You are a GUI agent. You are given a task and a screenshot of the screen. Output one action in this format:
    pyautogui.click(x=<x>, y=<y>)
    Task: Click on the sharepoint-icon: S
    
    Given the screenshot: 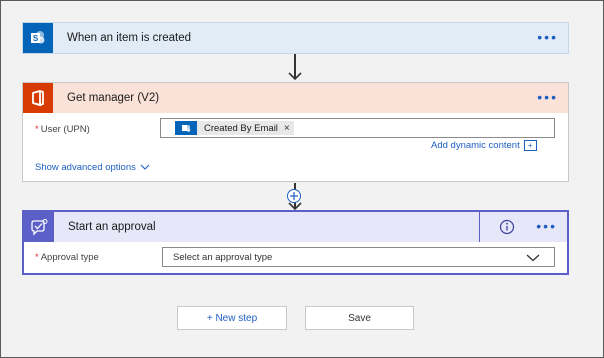 What is the action you would take?
    pyautogui.click(x=38, y=38)
    